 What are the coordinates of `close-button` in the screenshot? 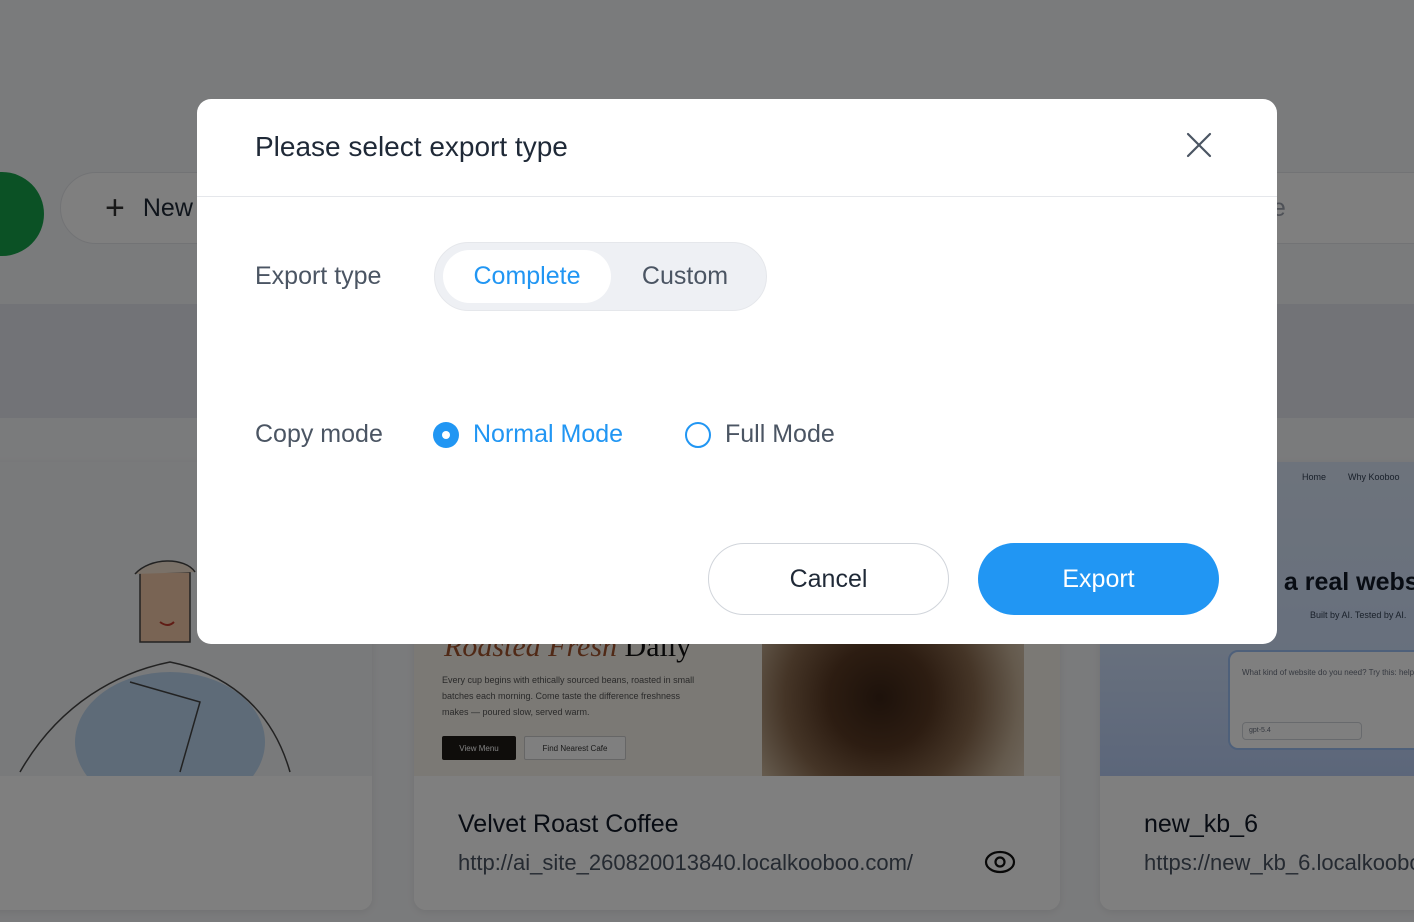 It's located at (1199, 145).